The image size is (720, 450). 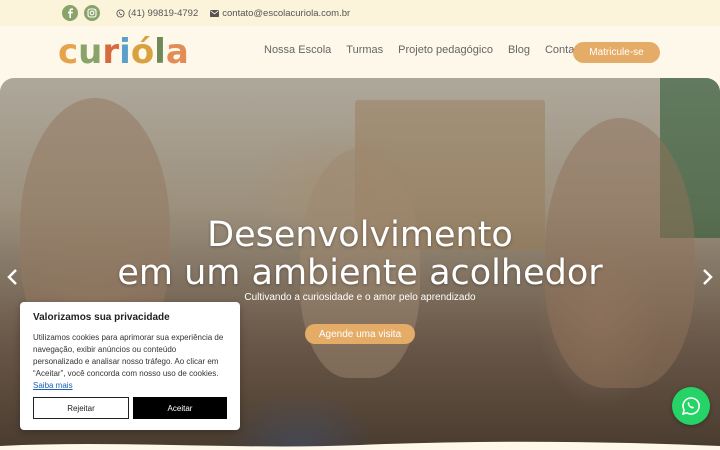 What do you see at coordinates (180, 408) in the screenshot?
I see `cookie-accept-button: Aceitar` at bounding box center [180, 408].